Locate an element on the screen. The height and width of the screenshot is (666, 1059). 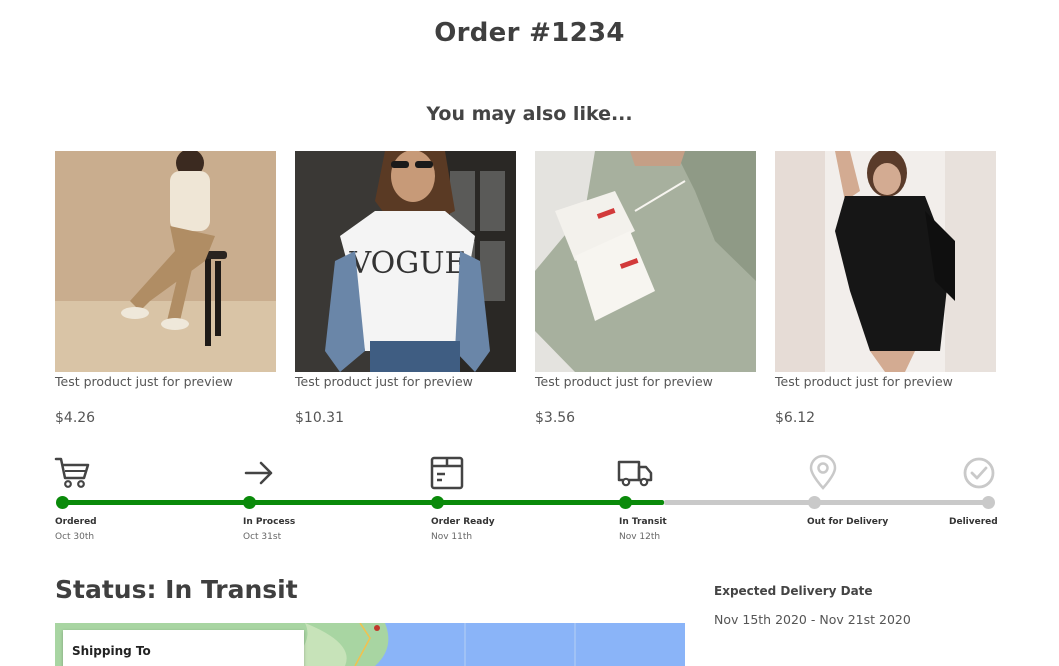
step-date-order-ready: Nov 11th is located at coordinates (452, 537).